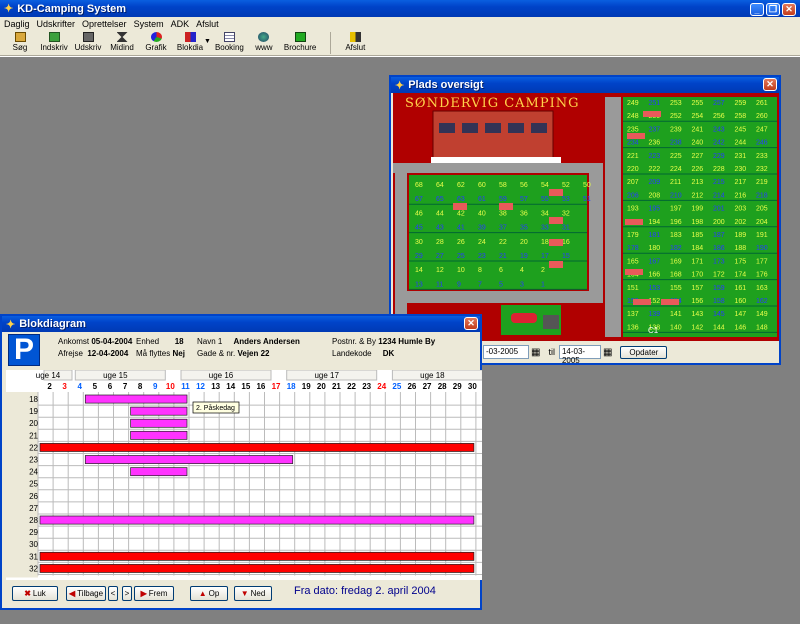 Image resolution: width=800 pixels, height=624 pixels. I want to click on plot-number-left: 37, so click(503, 228).